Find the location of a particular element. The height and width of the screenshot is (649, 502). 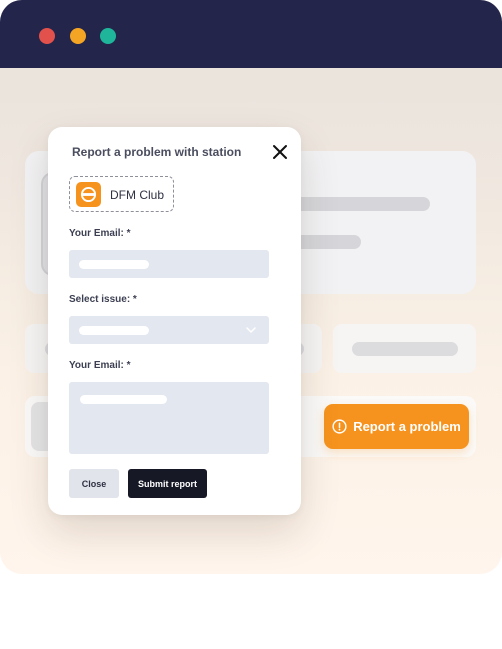

message-textarea is located at coordinates (169, 418).